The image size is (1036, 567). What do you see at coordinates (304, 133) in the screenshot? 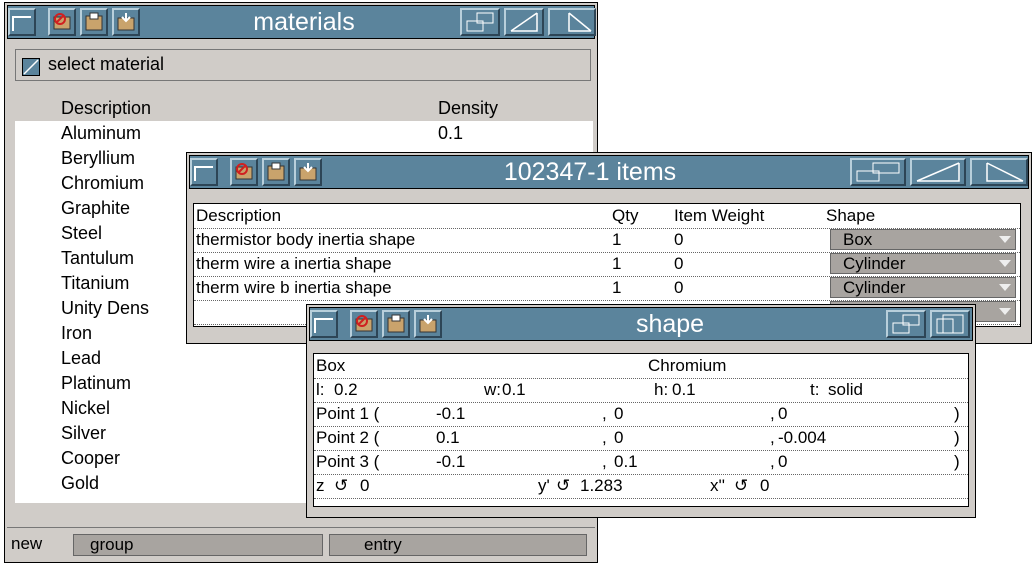
I see `list-item: Aluminum 0.1` at bounding box center [304, 133].